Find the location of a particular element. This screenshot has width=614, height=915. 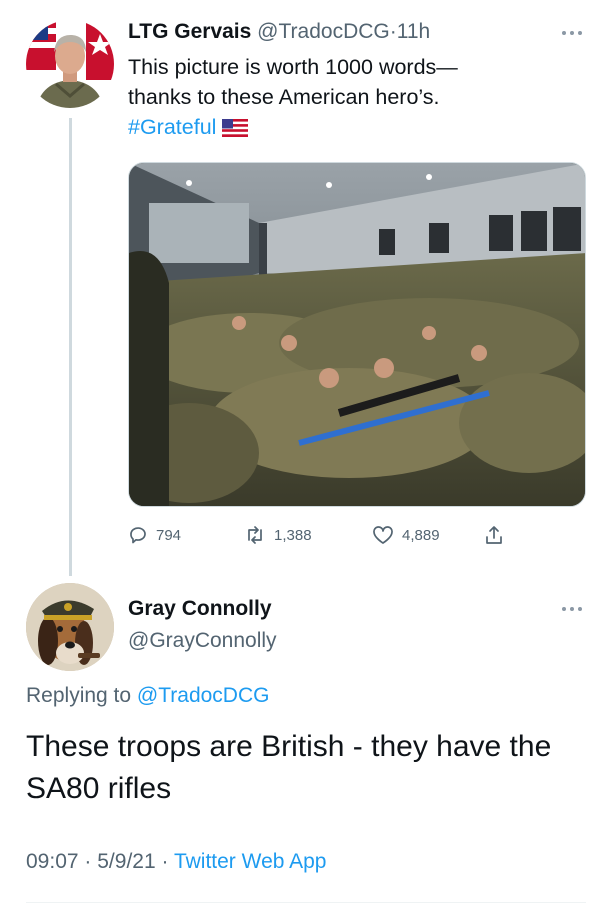

retweet-icon is located at coordinates (255, 535).